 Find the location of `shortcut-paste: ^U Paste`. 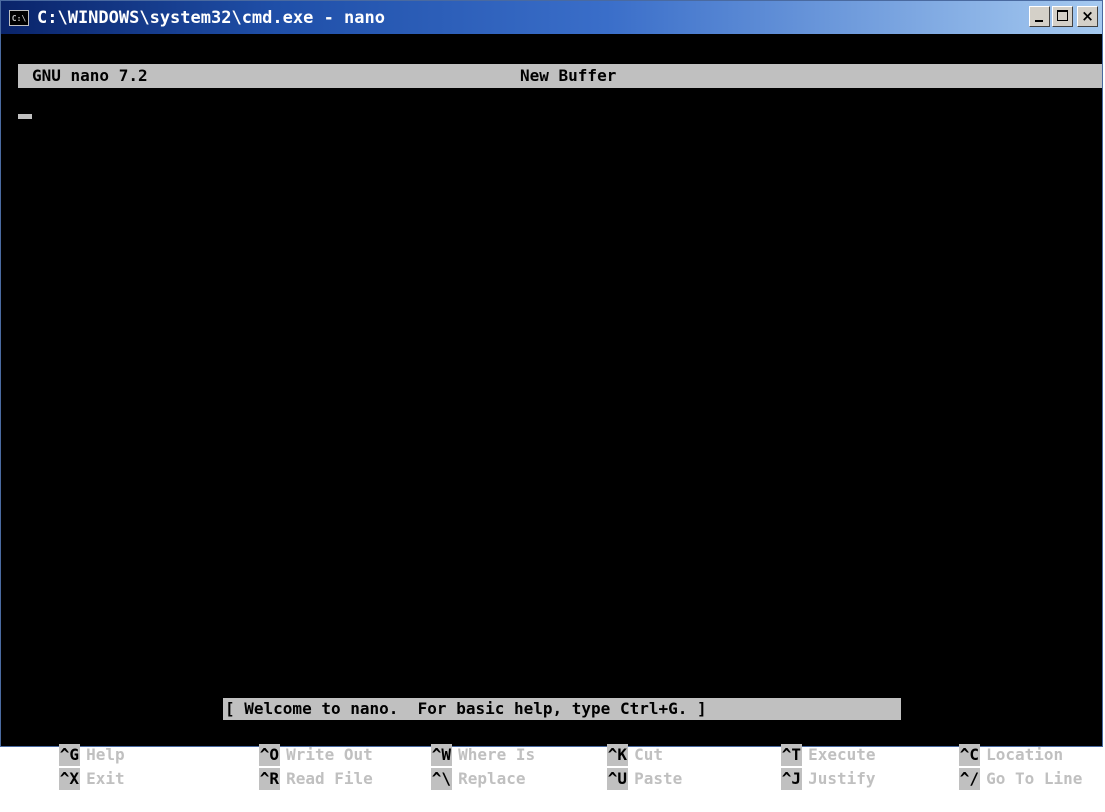

shortcut-paste: ^U Paste is located at coordinates (615, 768).